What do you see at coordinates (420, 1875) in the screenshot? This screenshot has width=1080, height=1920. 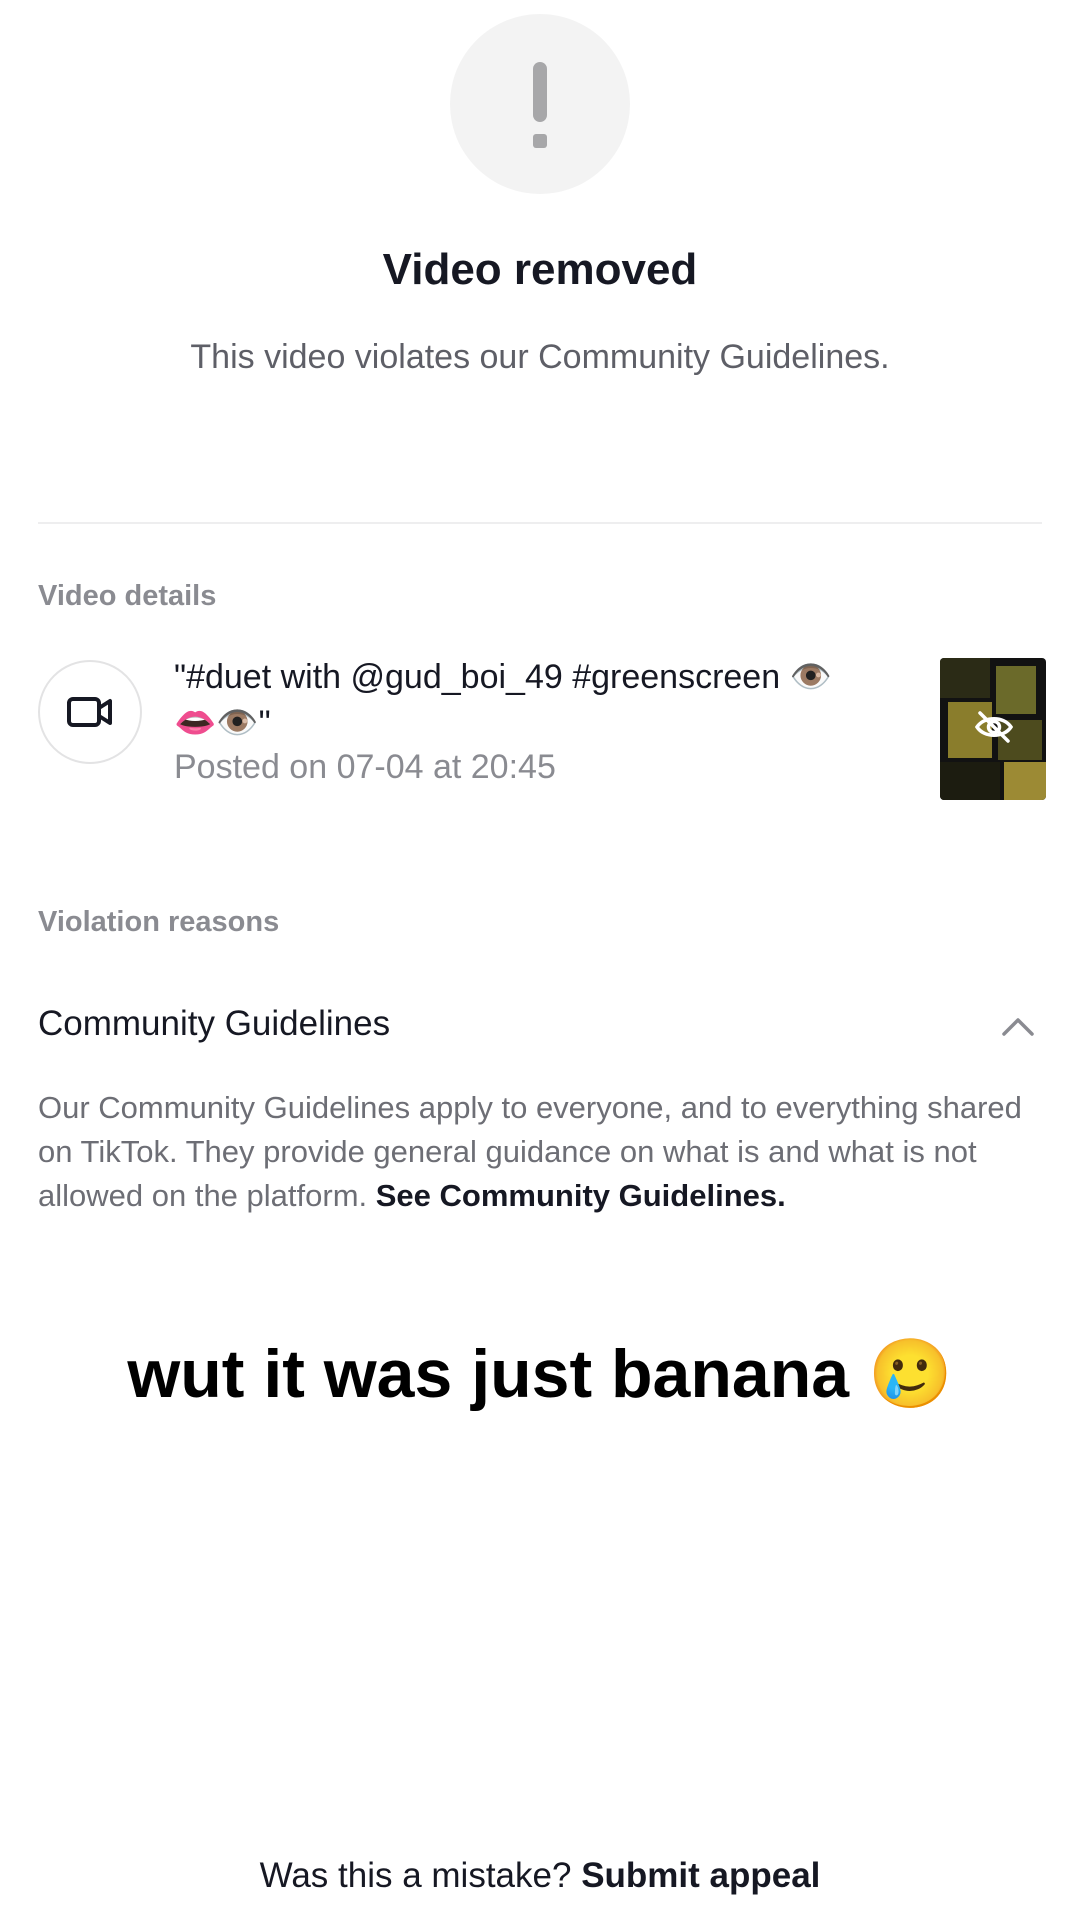 I see `appeal-question: Was this a mistake?` at bounding box center [420, 1875].